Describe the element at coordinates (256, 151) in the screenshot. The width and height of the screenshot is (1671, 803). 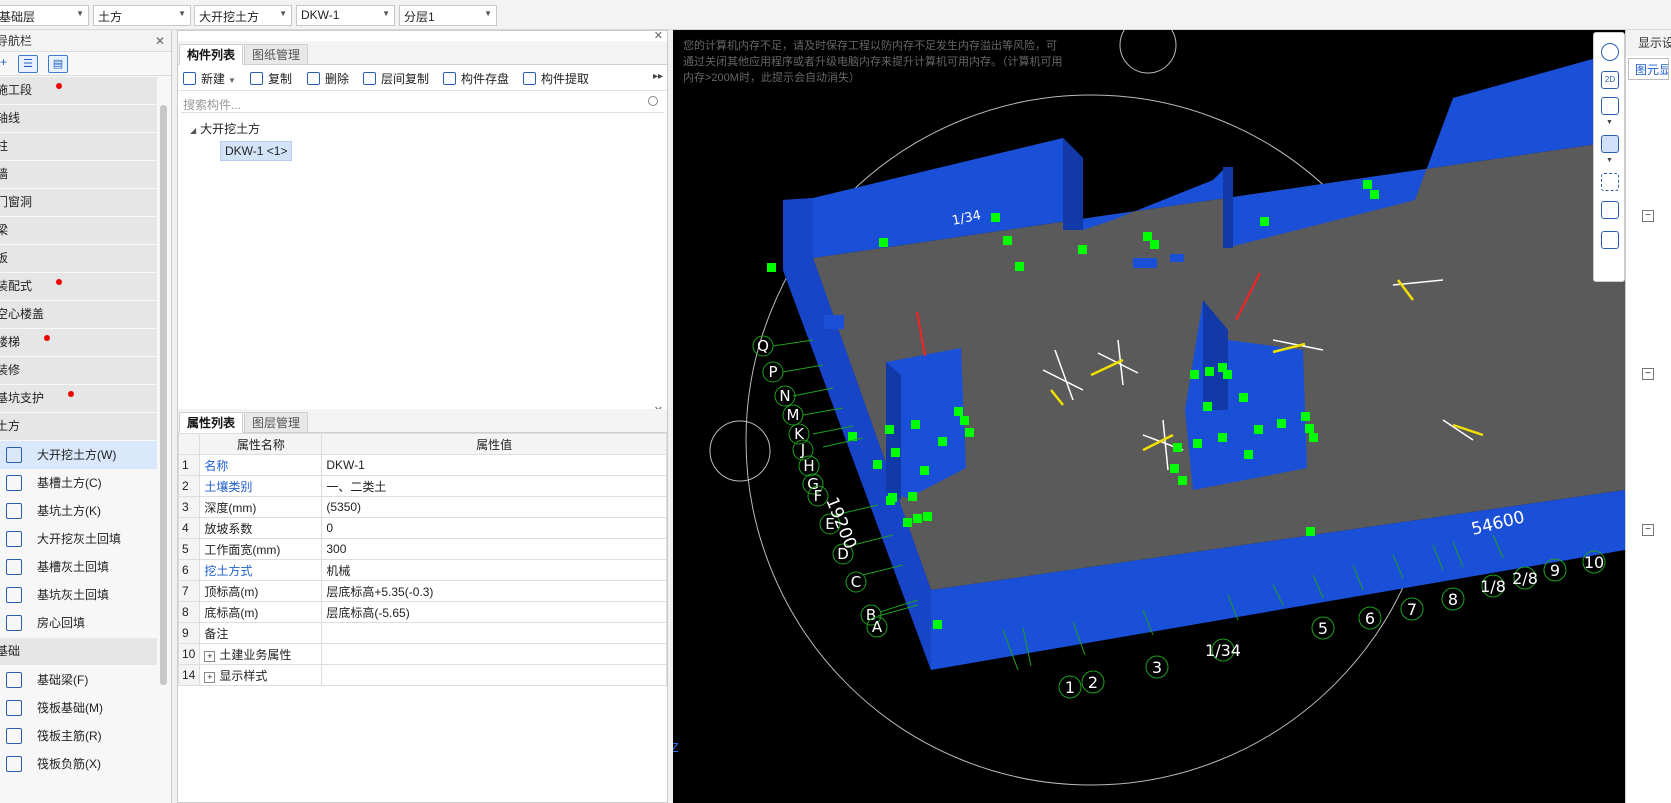
I see `tree-leaf-dkw1: DKW-1 <1>` at that location.